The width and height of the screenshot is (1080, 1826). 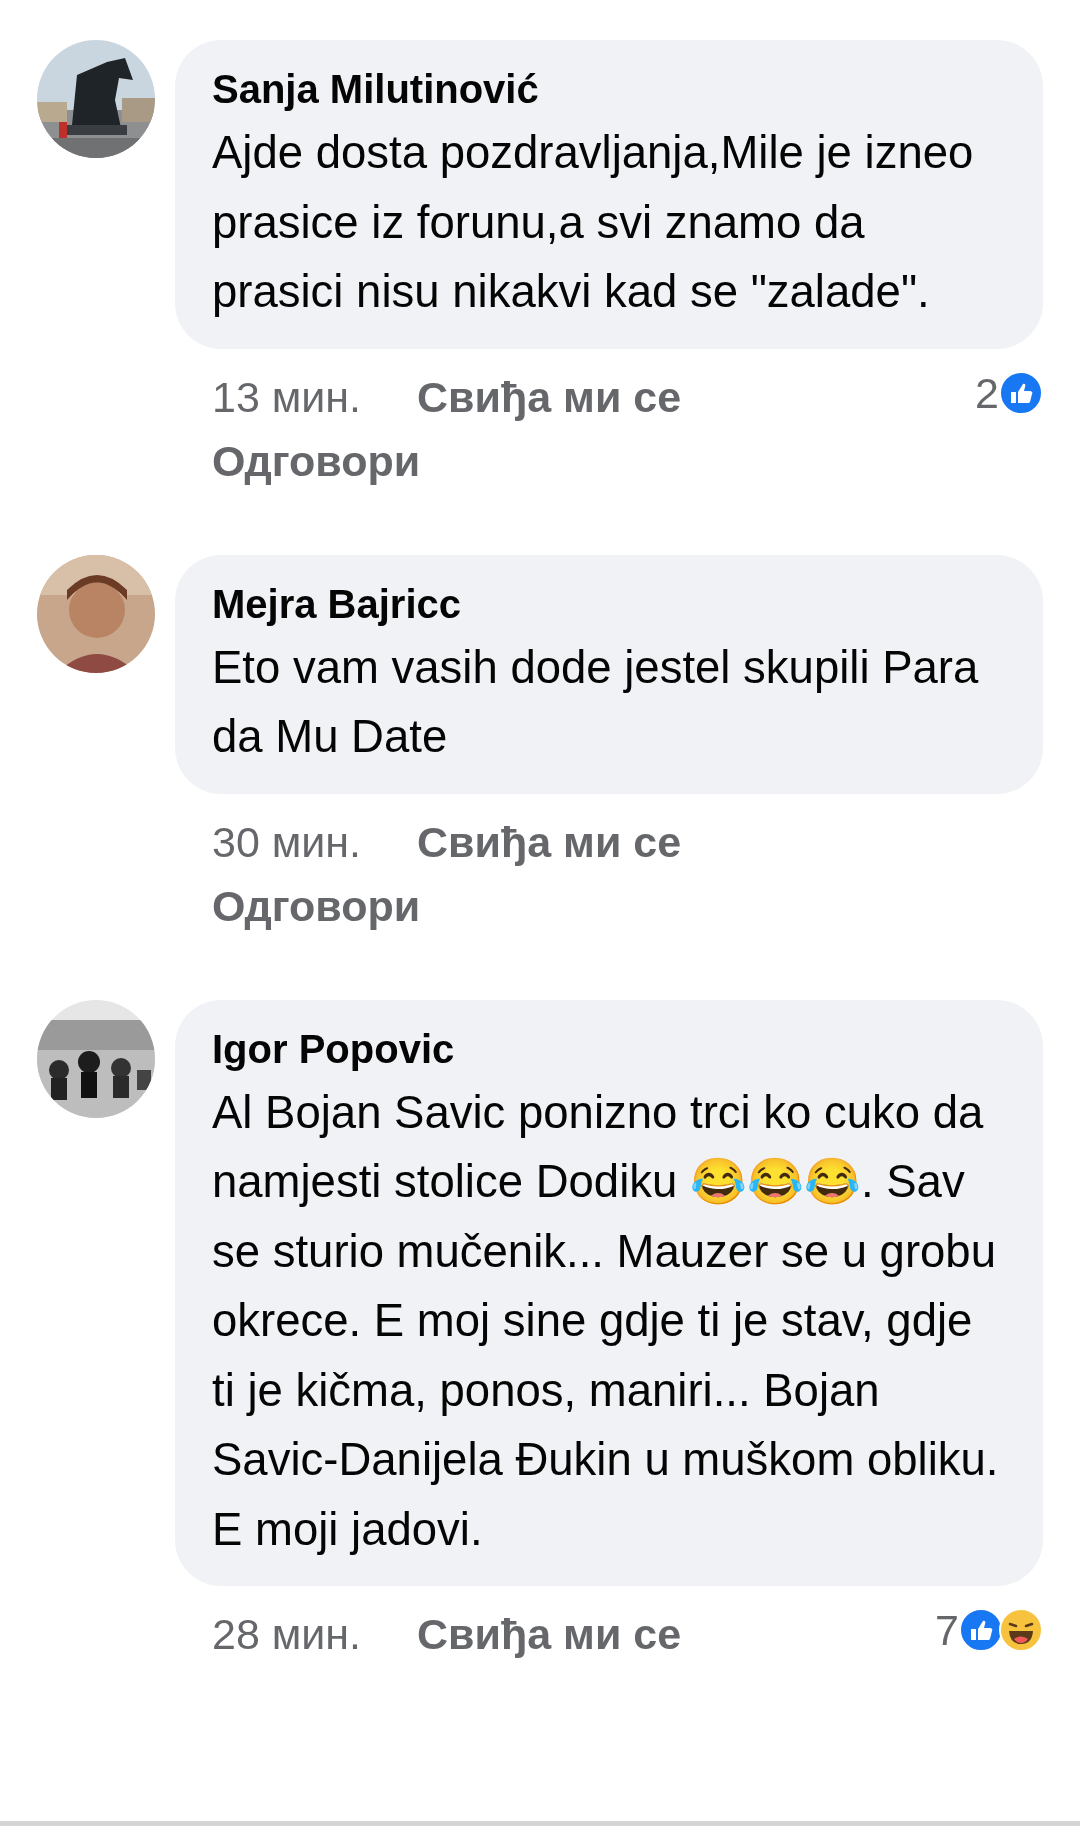 What do you see at coordinates (987, 392) in the screenshot?
I see `reaction-count: 2` at bounding box center [987, 392].